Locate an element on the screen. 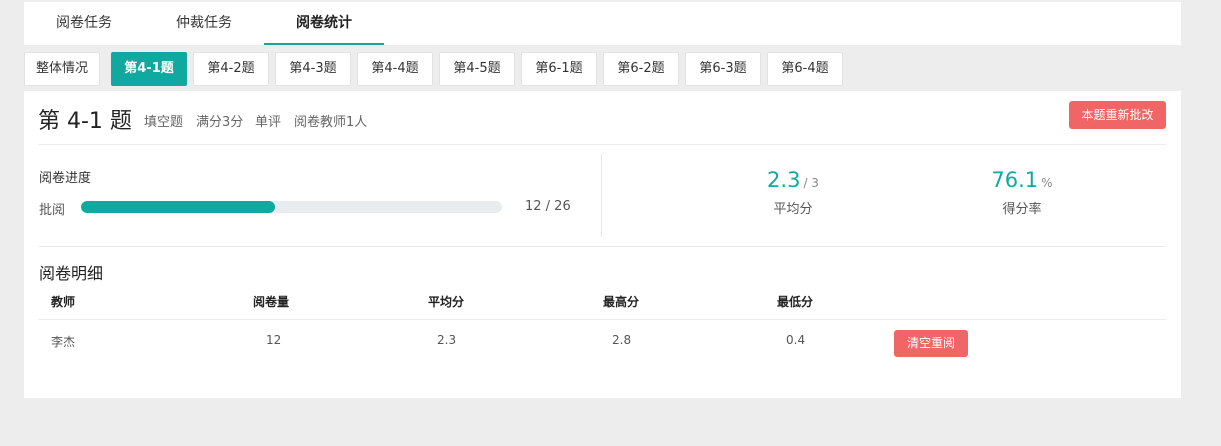 The height and width of the screenshot is (446, 1221). table-header-divider is located at coordinates (602, 319).